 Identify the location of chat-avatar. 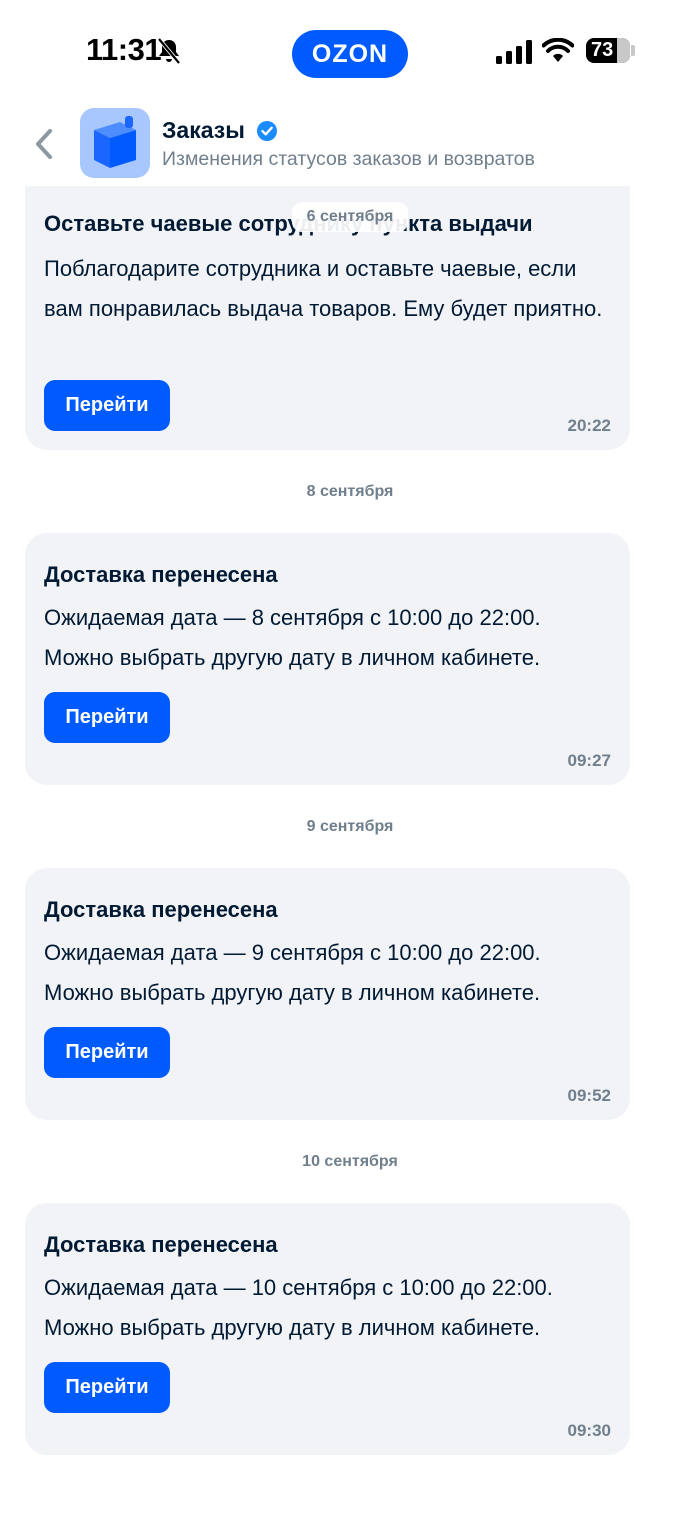
(115, 143).